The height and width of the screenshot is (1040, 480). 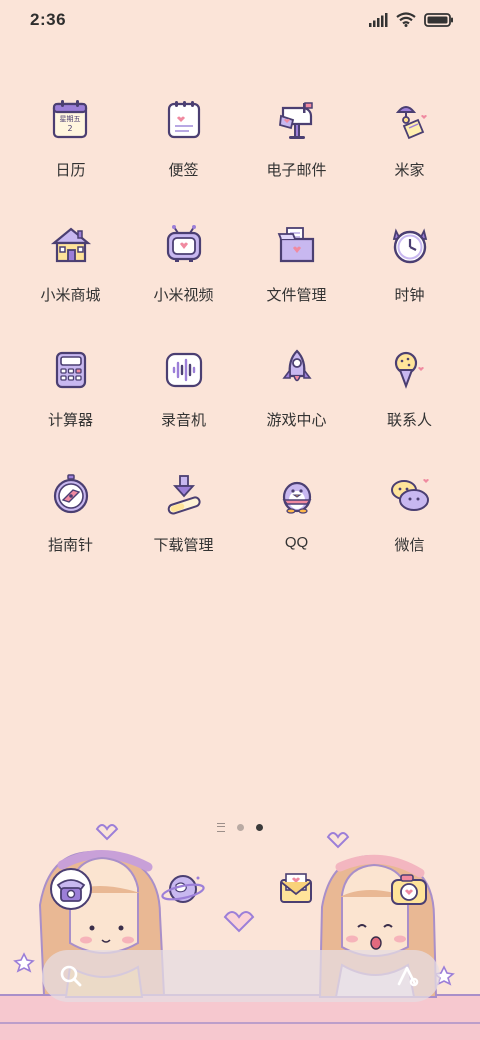 What do you see at coordinates (70, 494) in the screenshot?
I see `compass-icon` at bounding box center [70, 494].